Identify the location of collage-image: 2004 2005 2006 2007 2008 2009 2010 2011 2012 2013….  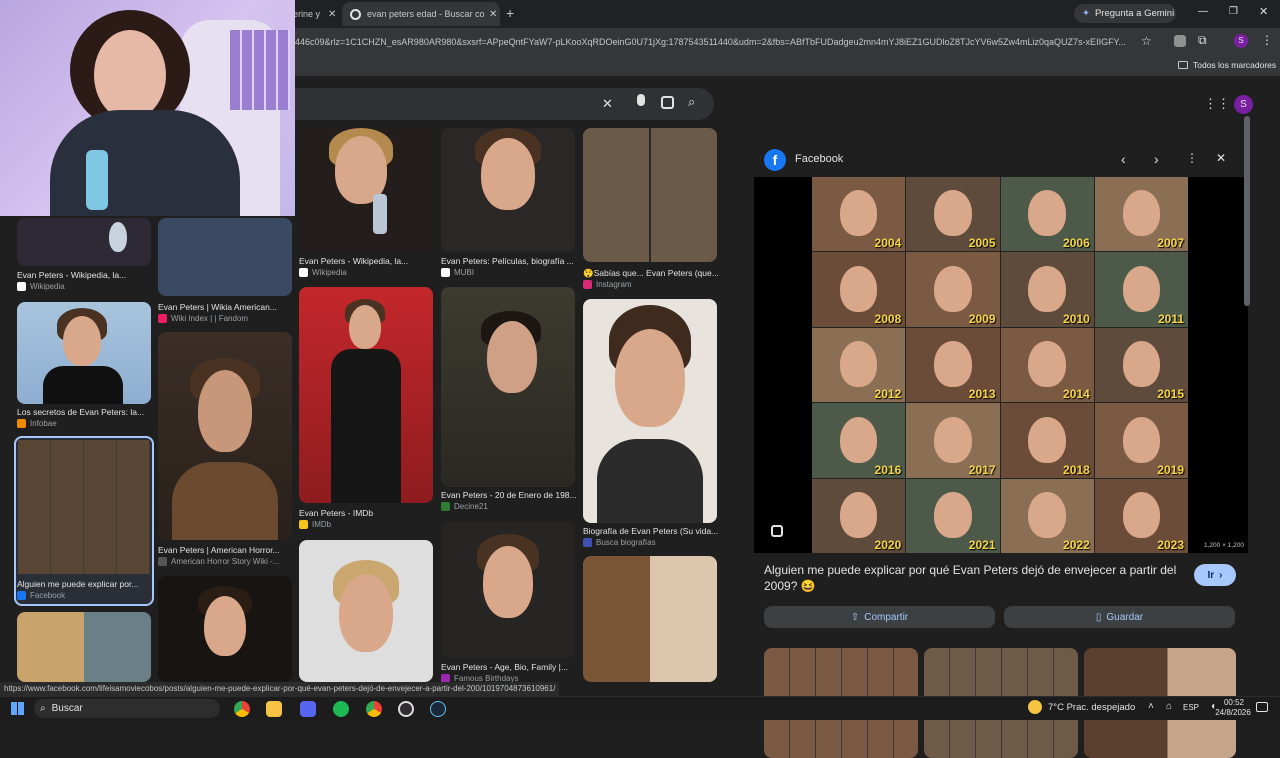
(1000, 365).